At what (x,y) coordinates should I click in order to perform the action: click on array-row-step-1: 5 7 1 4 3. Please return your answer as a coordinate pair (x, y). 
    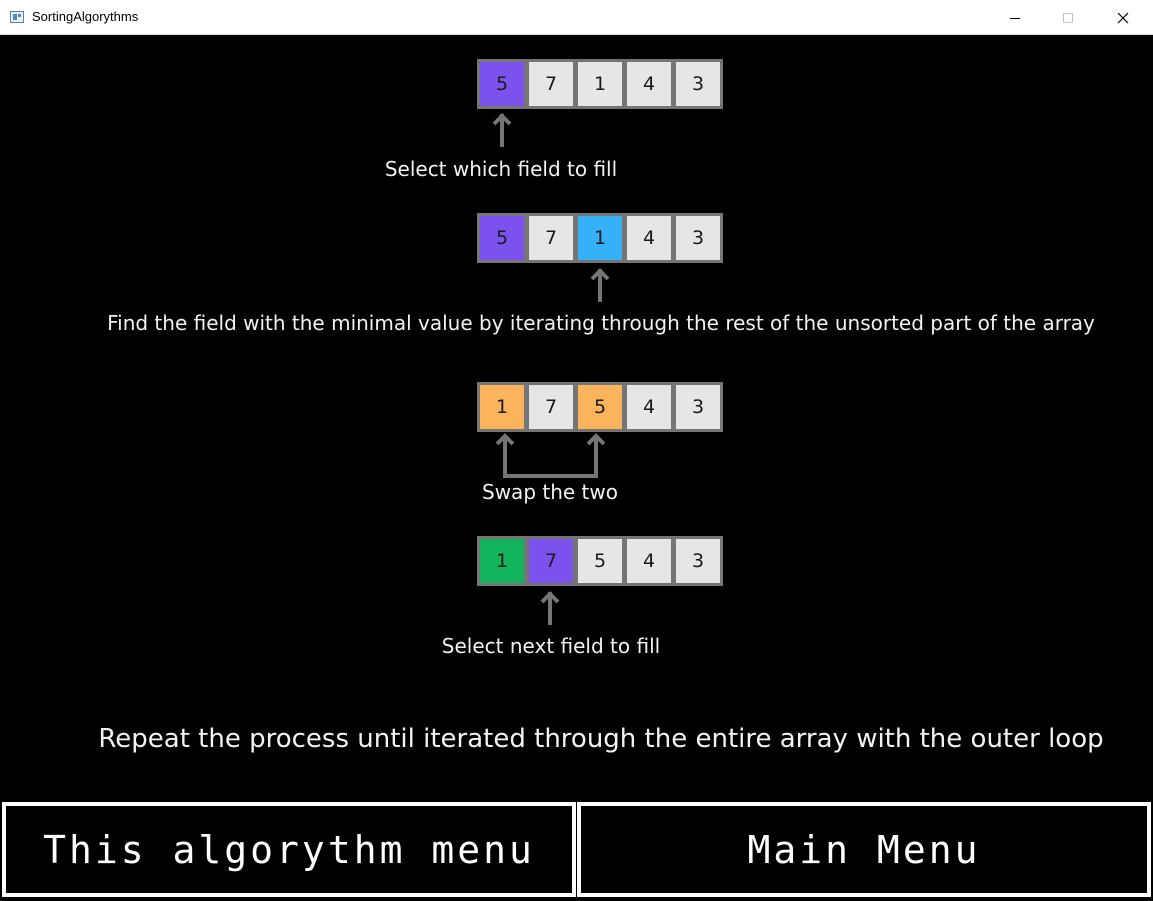
    Looking at the image, I should click on (600, 84).